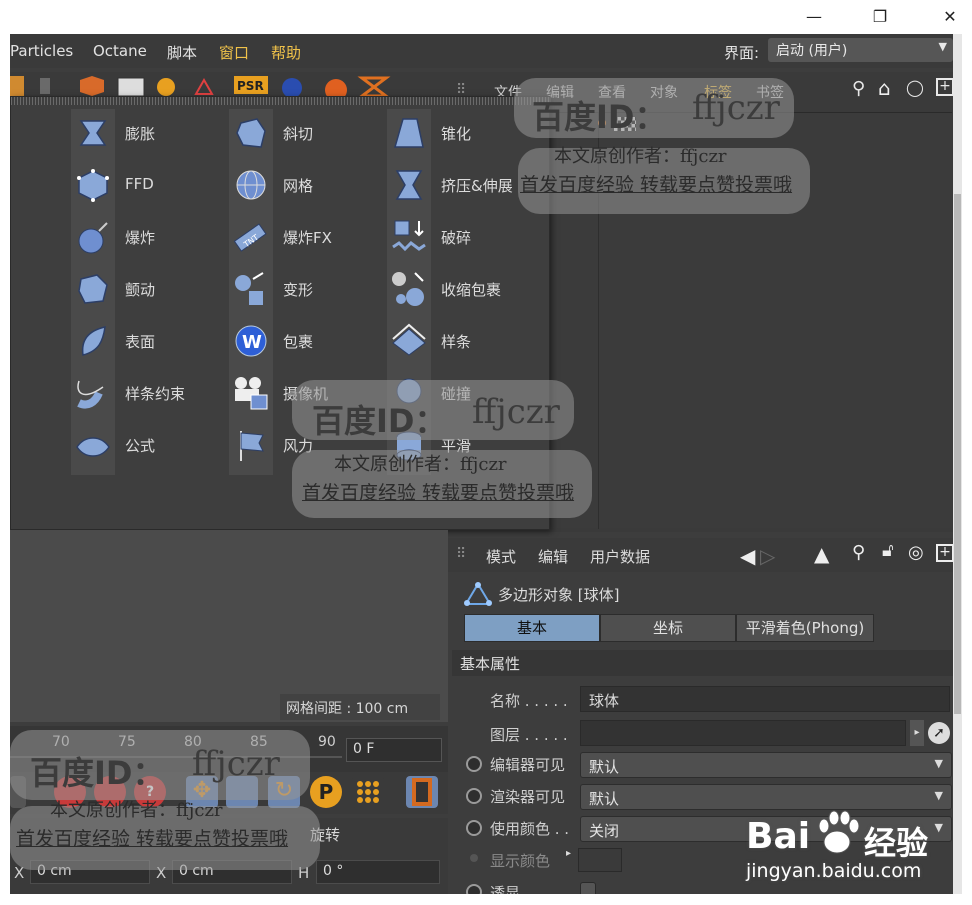  Describe the element at coordinates (600, 860) in the screenshot. I see `display-color-swatch` at that location.